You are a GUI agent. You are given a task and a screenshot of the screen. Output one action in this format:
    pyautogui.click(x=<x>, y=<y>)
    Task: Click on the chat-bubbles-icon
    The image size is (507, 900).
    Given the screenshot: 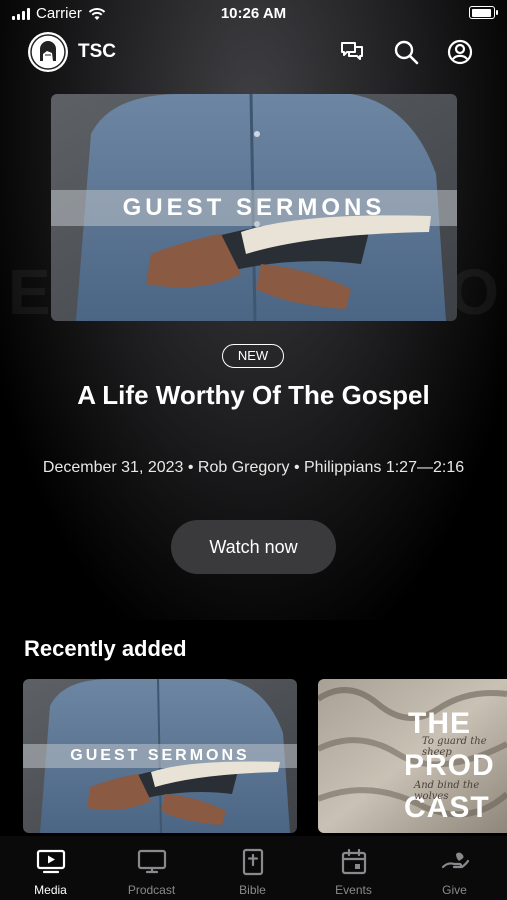 What is the action you would take?
    pyautogui.click(x=352, y=52)
    